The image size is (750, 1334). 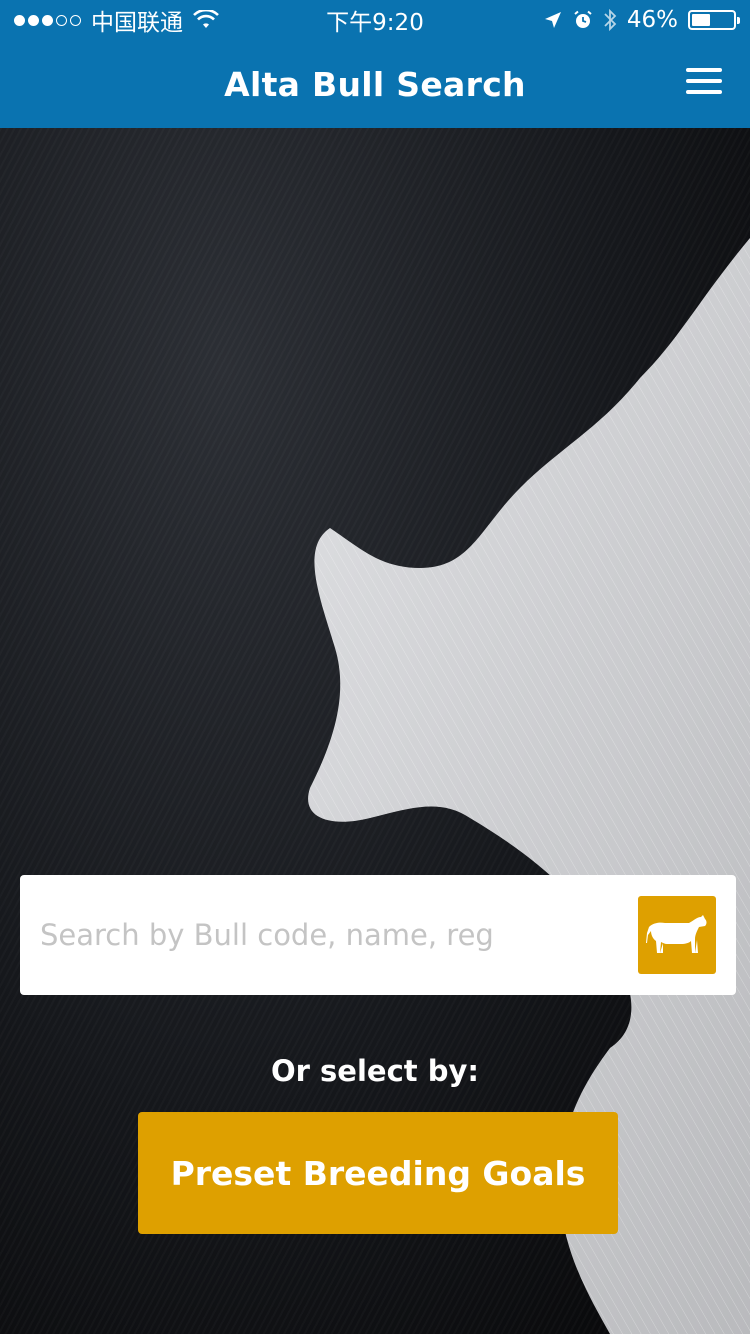 I want to click on alarm-icon, so click(x=583, y=19).